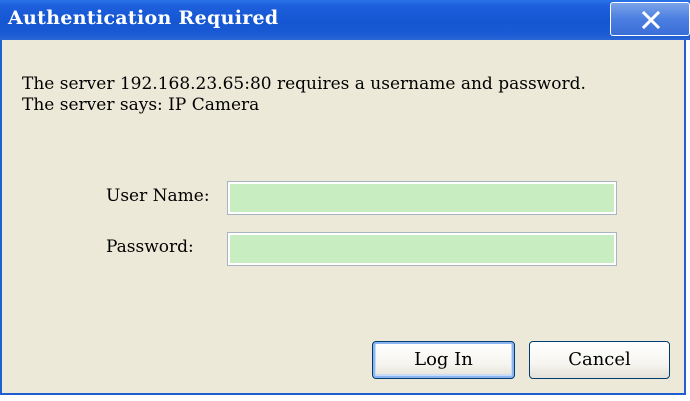 Image resolution: width=690 pixels, height=401 pixels. I want to click on close-icon, so click(651, 20).